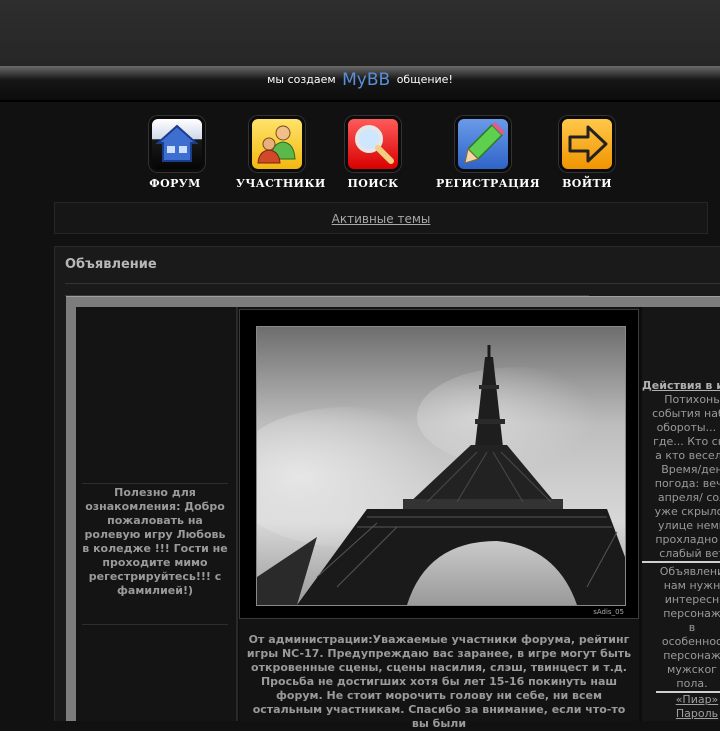 This screenshot has height=731, width=720. I want to click on game-line: улице немн, so click(689, 525).